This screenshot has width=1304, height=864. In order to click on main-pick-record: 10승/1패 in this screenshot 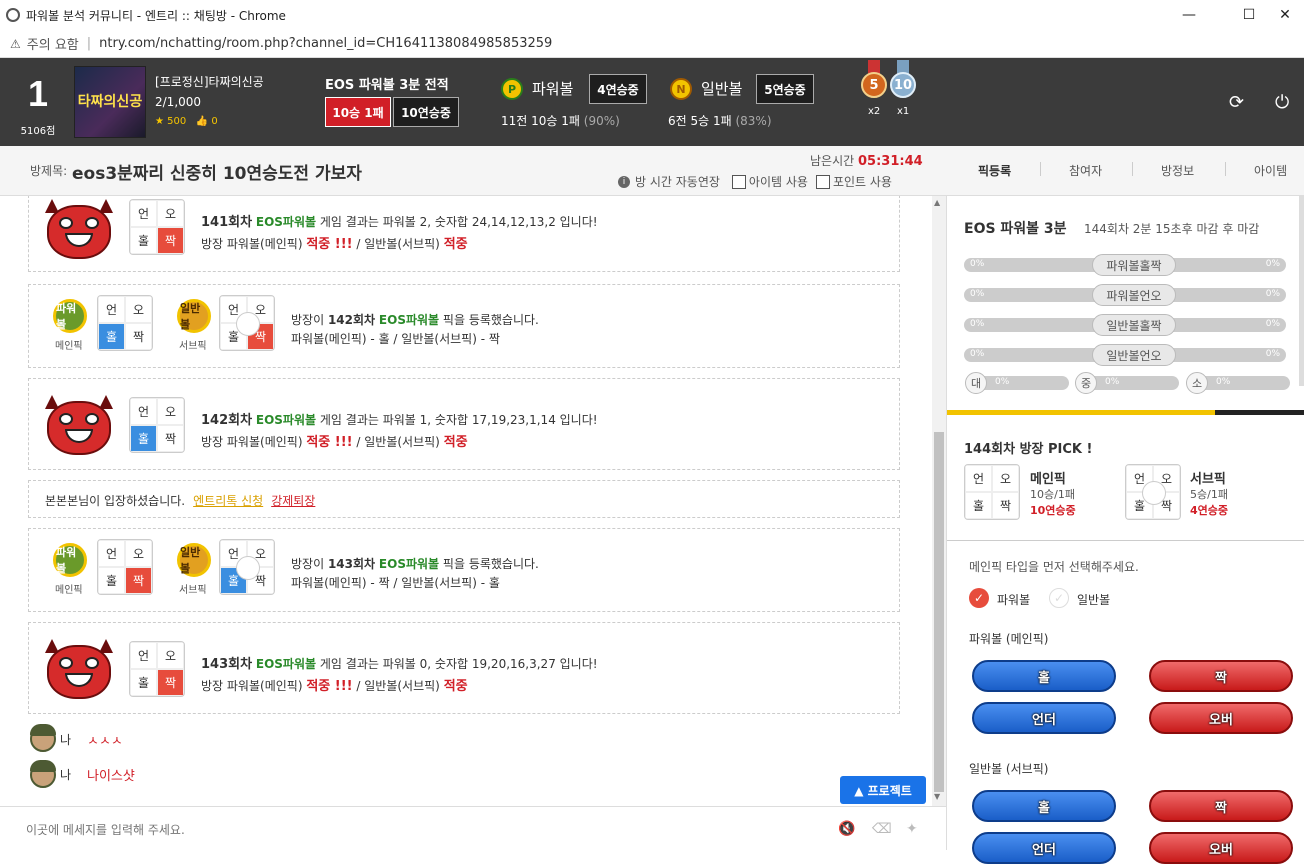, I will do `click(1052, 494)`.